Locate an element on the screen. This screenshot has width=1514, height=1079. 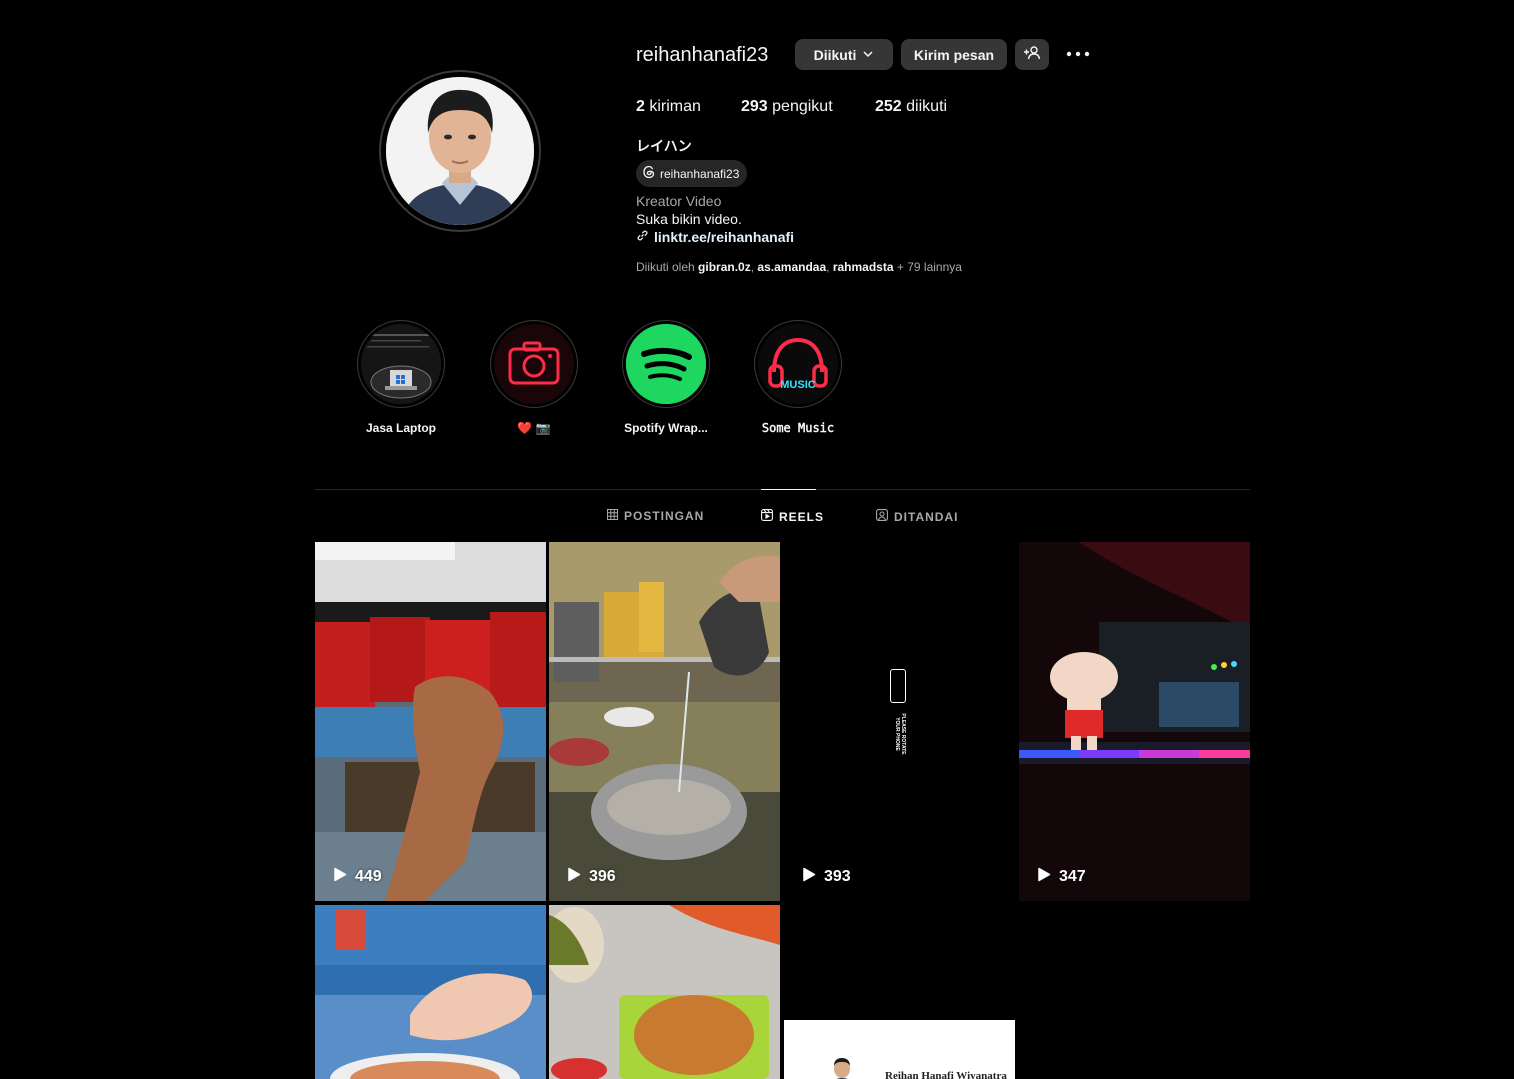
followers-count-label: pengikut is located at coordinates (802, 106).